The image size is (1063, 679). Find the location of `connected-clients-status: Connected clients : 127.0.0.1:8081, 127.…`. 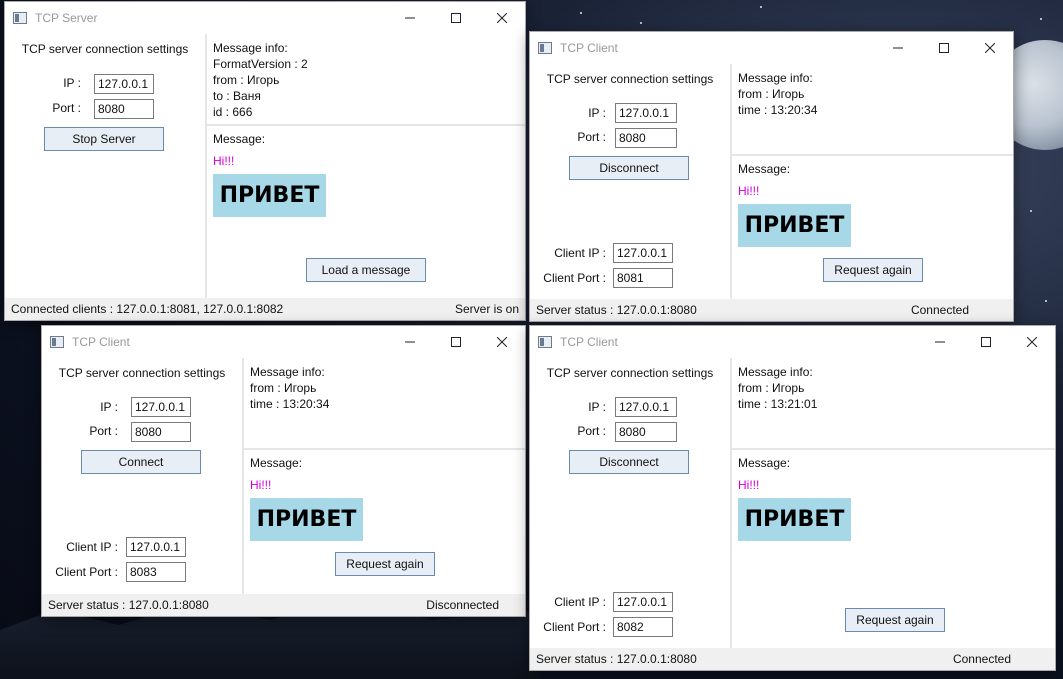

connected-clients-status: Connected clients : 127.0.0.1:8081, 127.… is located at coordinates (147, 309).